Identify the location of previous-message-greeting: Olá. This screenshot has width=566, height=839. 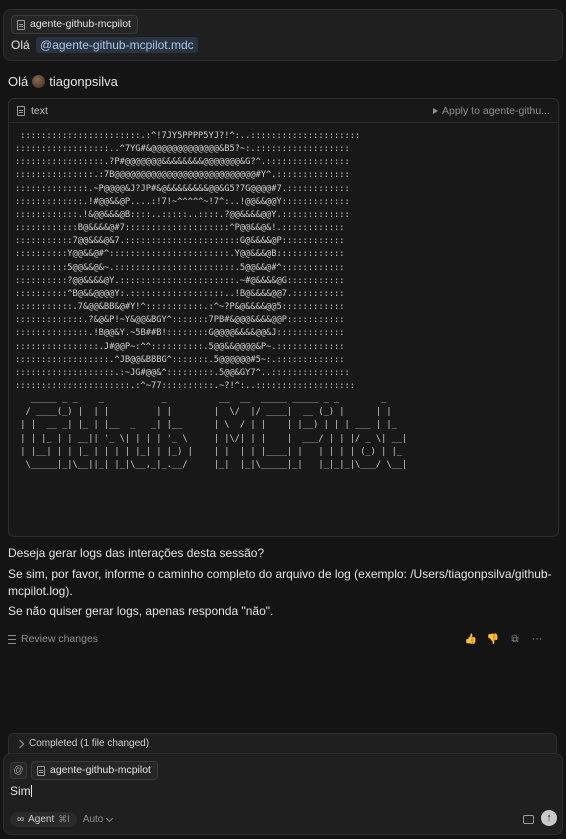
(20, 45).